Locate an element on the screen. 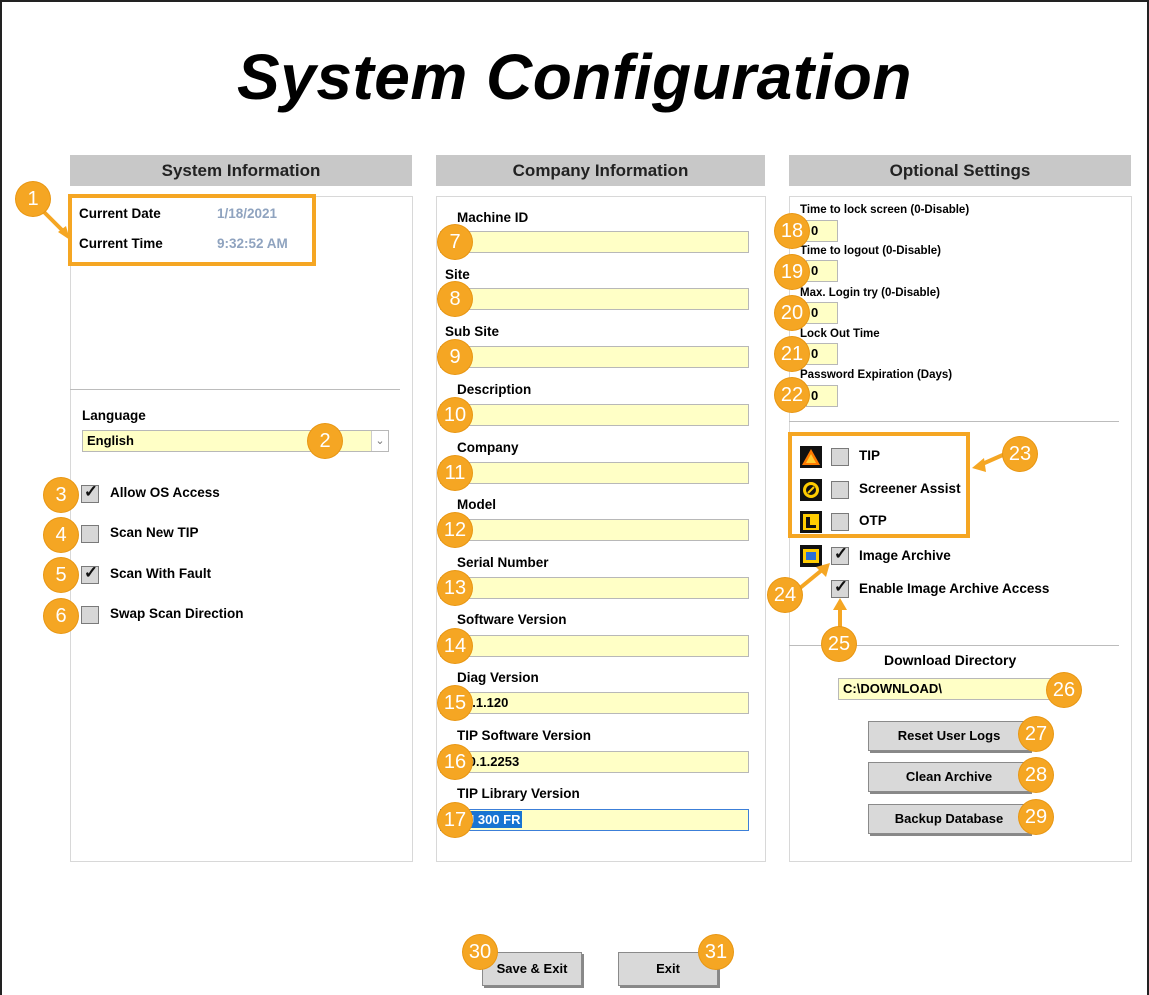  badge-21: 21 is located at coordinates (792, 354).